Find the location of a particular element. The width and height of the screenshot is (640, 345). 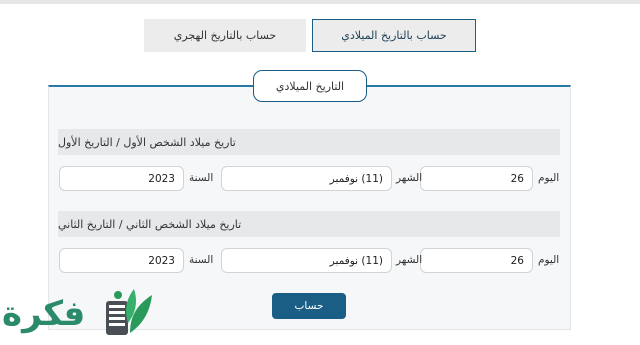

first-day-label: اليوم is located at coordinates (549, 178).